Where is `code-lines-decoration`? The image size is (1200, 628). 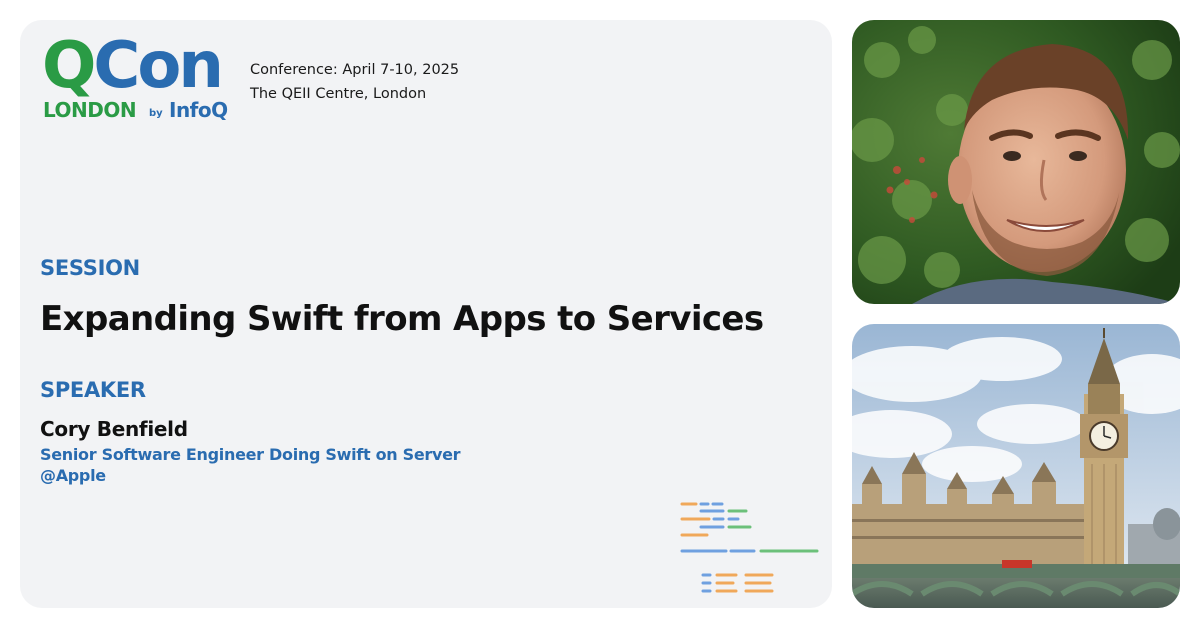
code-lines-decoration is located at coordinates (749, 547).